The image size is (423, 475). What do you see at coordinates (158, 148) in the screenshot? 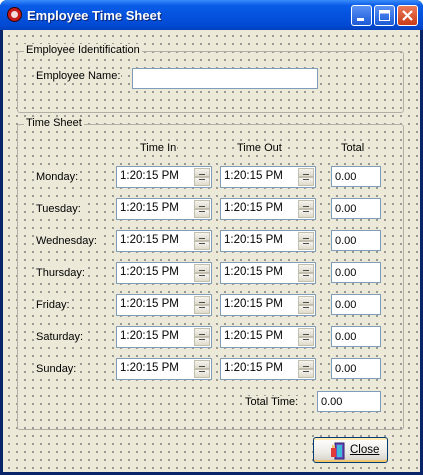
I see `time-in-header: Time In` at bounding box center [158, 148].